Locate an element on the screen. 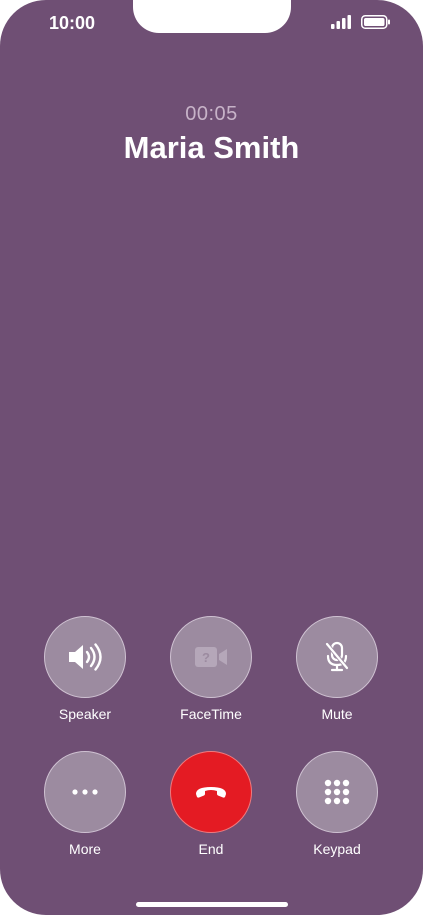 The height and width of the screenshot is (915, 423). more-button: More is located at coordinates (85, 804).